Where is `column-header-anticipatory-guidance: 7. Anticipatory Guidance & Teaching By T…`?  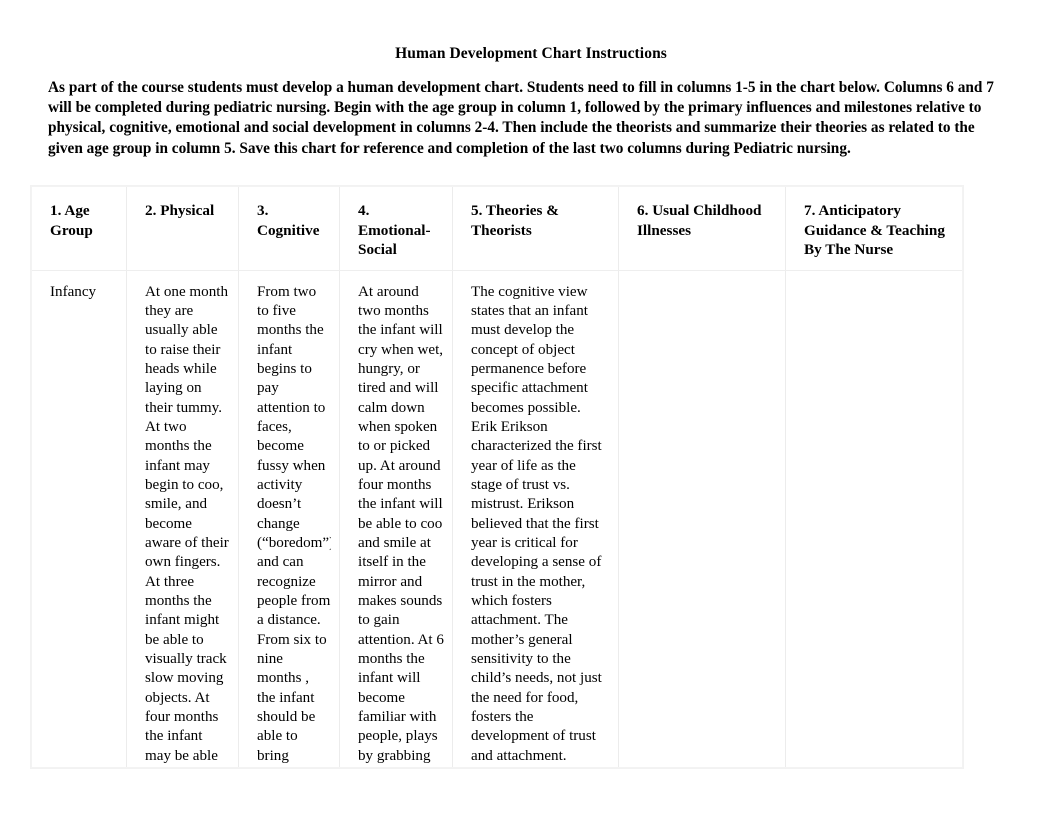
column-header-anticipatory-guidance: 7. Anticipatory Guidance & Teaching By T… is located at coordinates (874, 228).